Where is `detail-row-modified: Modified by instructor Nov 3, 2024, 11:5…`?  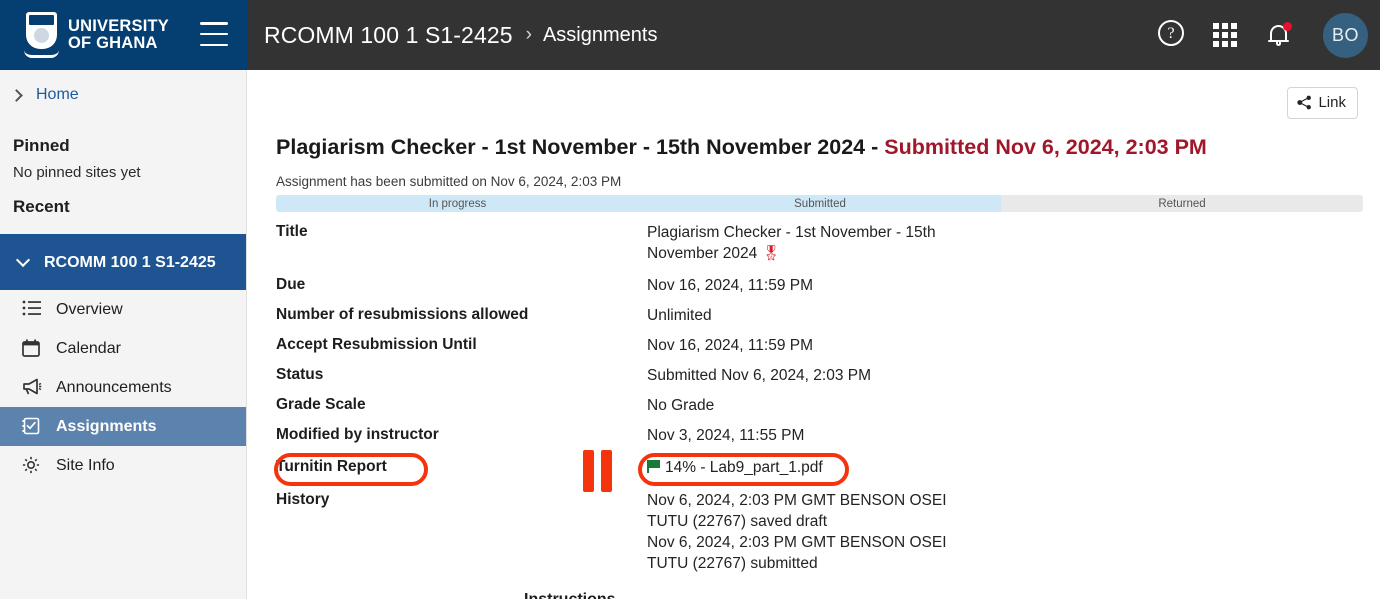 detail-row-modified: Modified by instructor Nov 3, 2024, 11:5… is located at coordinates (821, 435).